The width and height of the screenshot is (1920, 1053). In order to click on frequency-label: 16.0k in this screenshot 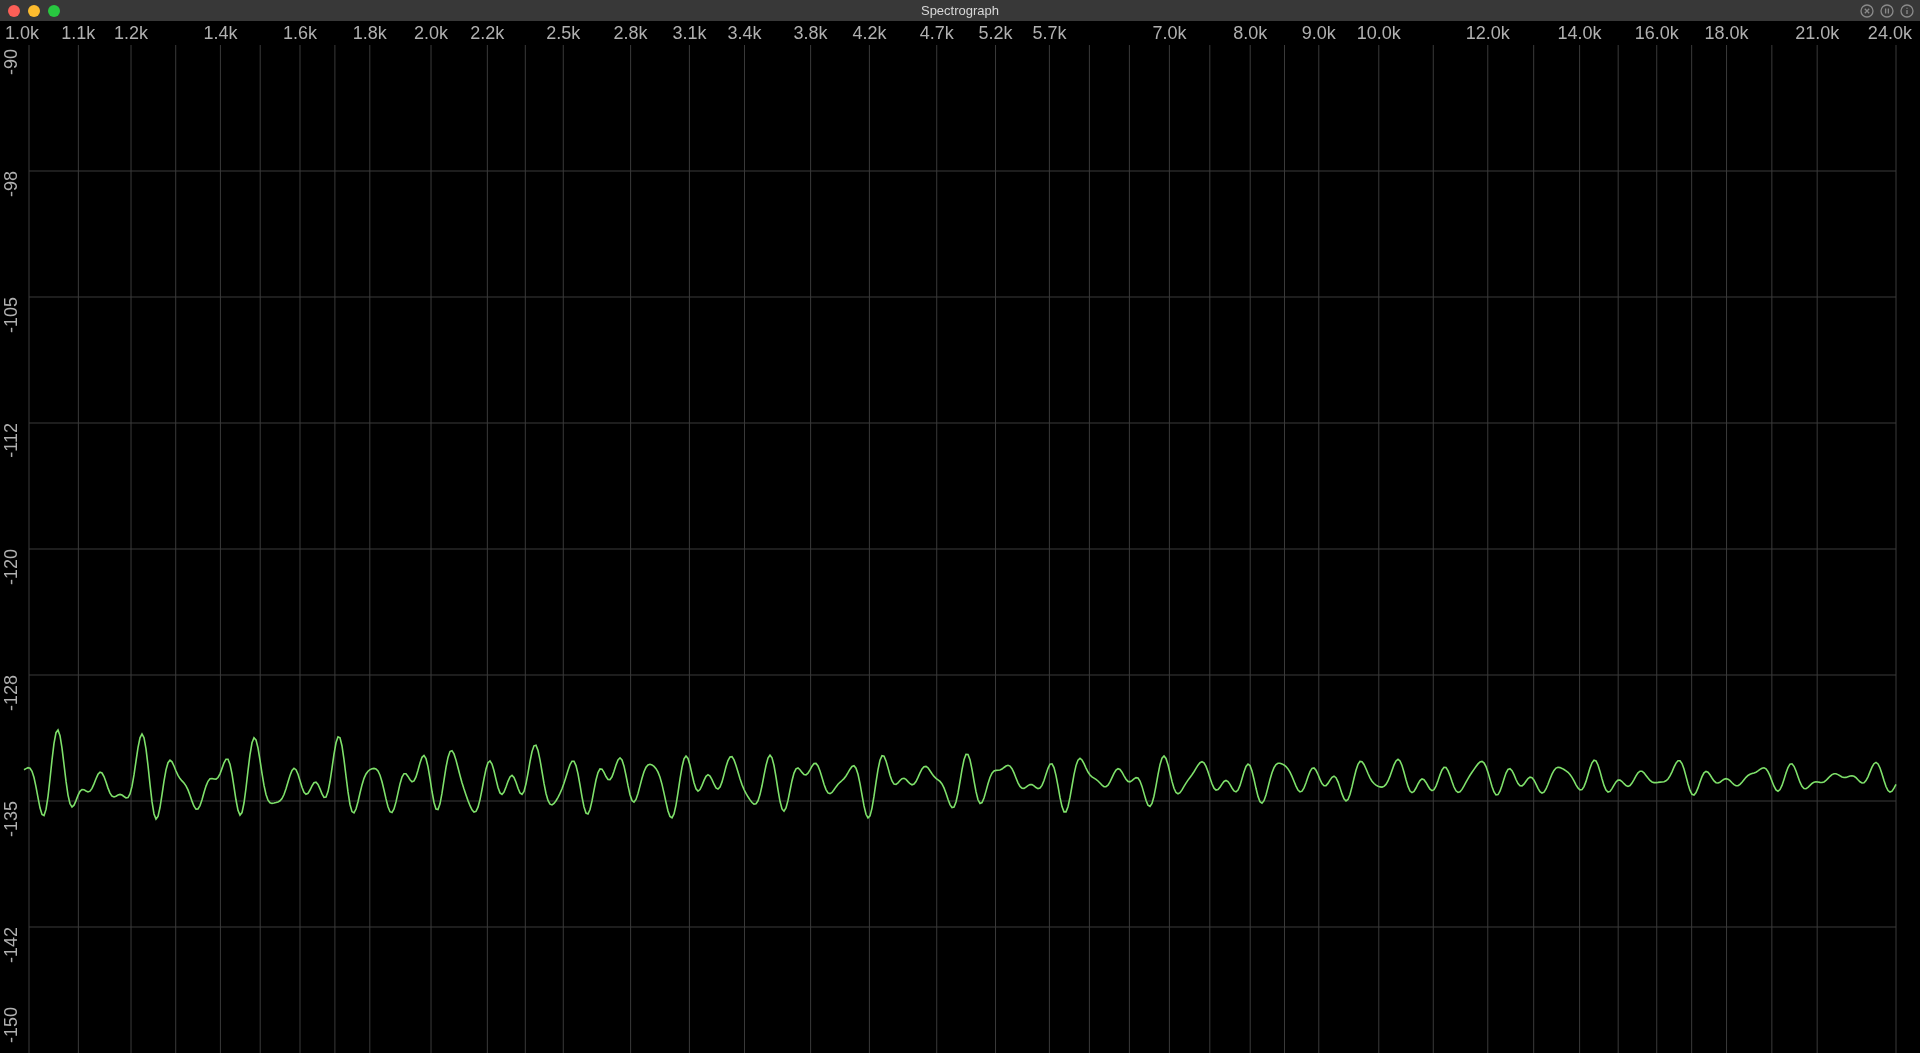, I will do `click(1656, 33)`.